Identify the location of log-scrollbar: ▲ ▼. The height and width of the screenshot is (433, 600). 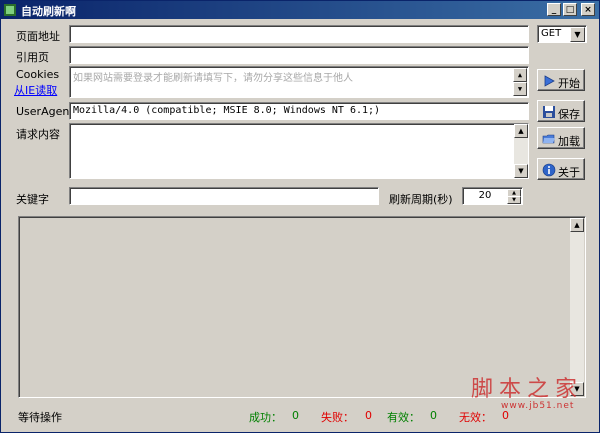
(577, 307).